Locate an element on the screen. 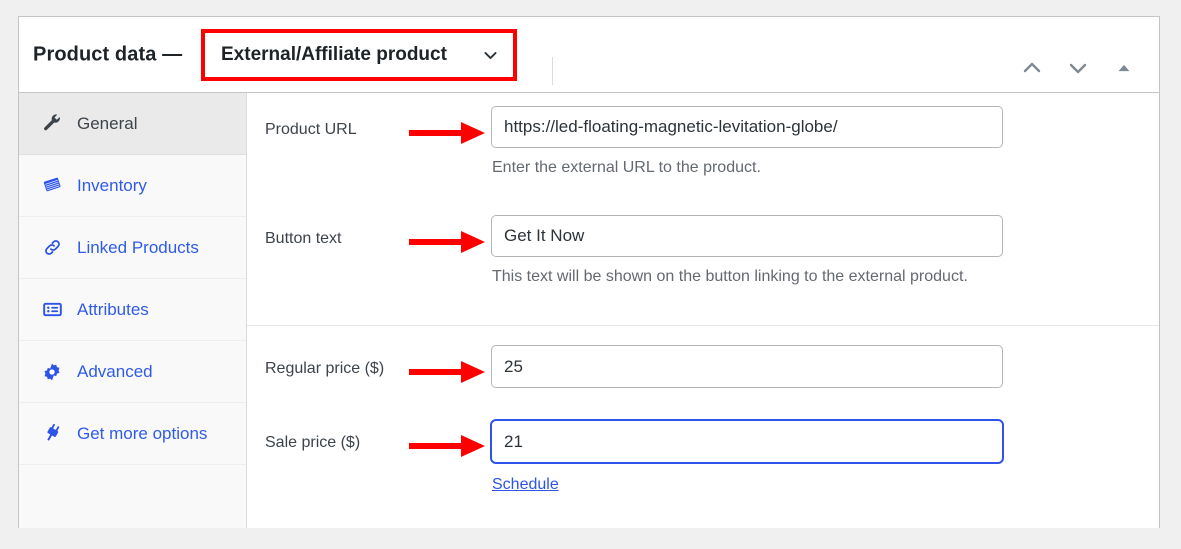 The image size is (1181, 549). sidebar-item-inventory: Inventory is located at coordinates (132, 186).